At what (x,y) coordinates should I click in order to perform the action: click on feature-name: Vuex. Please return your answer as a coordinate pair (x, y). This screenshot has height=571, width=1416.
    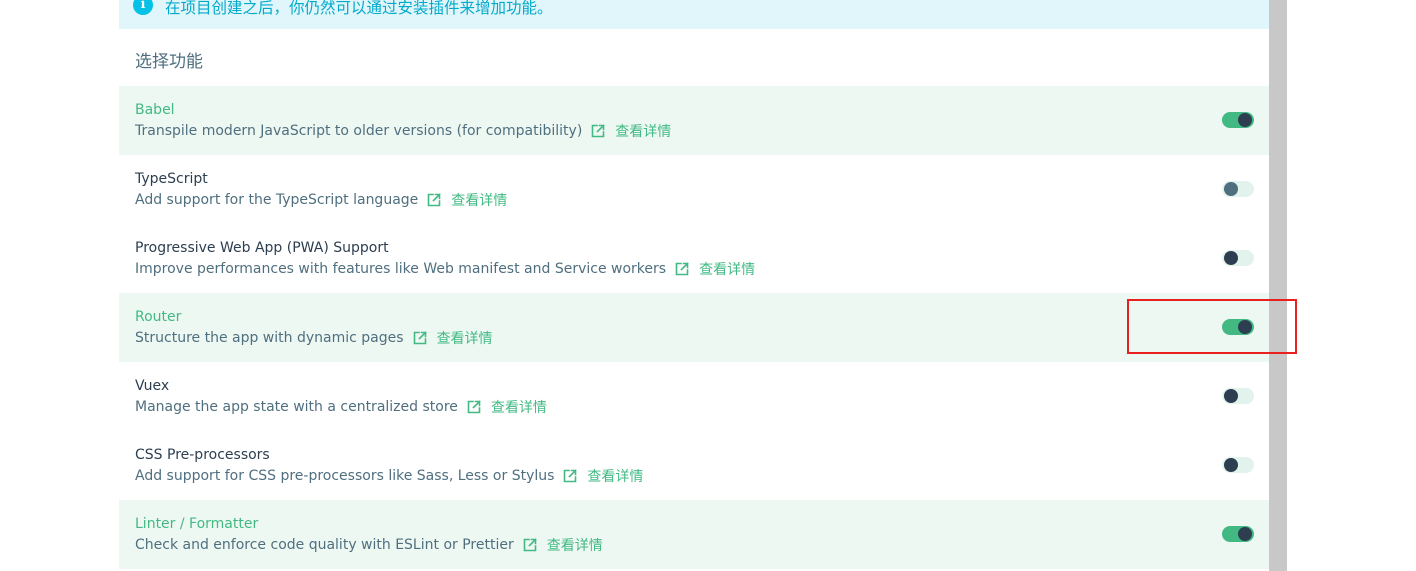
    Looking at the image, I should click on (152, 386).